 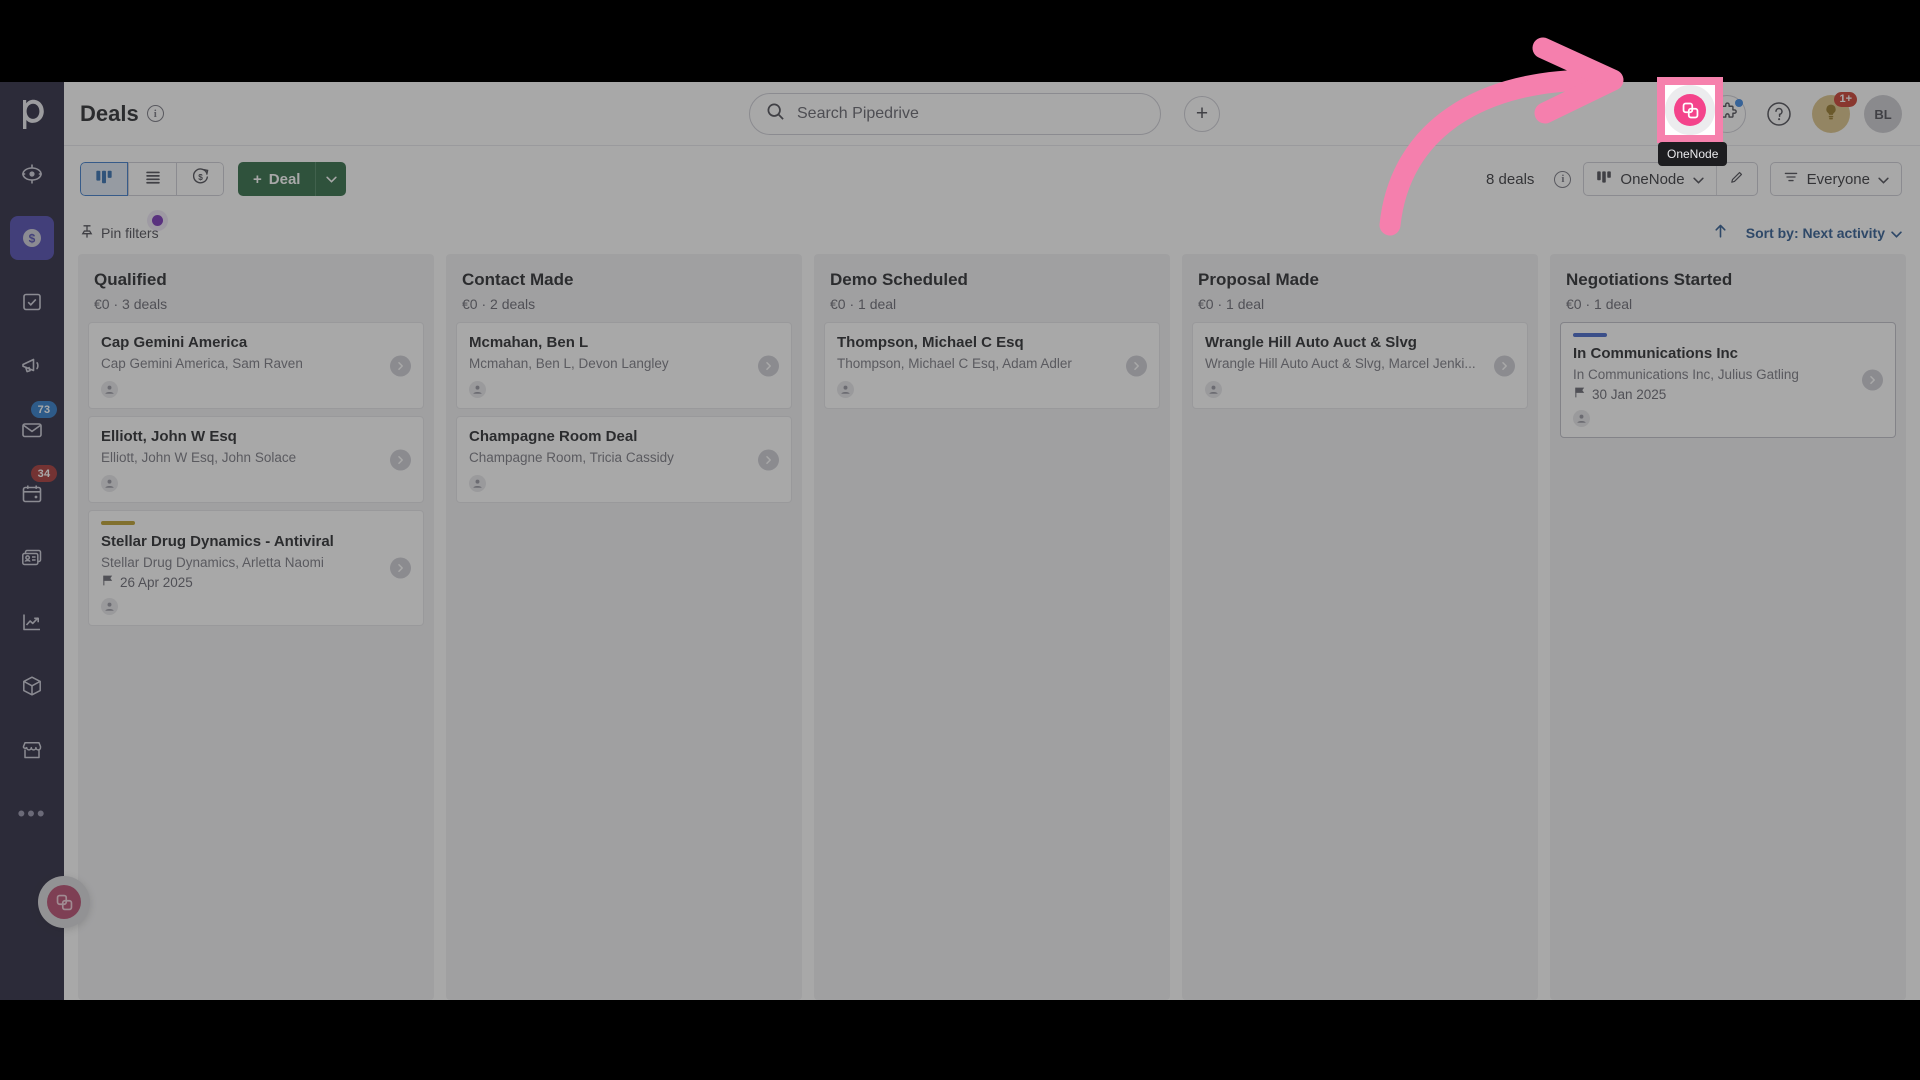 I want to click on whats-new-badge: 1+, so click(x=1845, y=99).